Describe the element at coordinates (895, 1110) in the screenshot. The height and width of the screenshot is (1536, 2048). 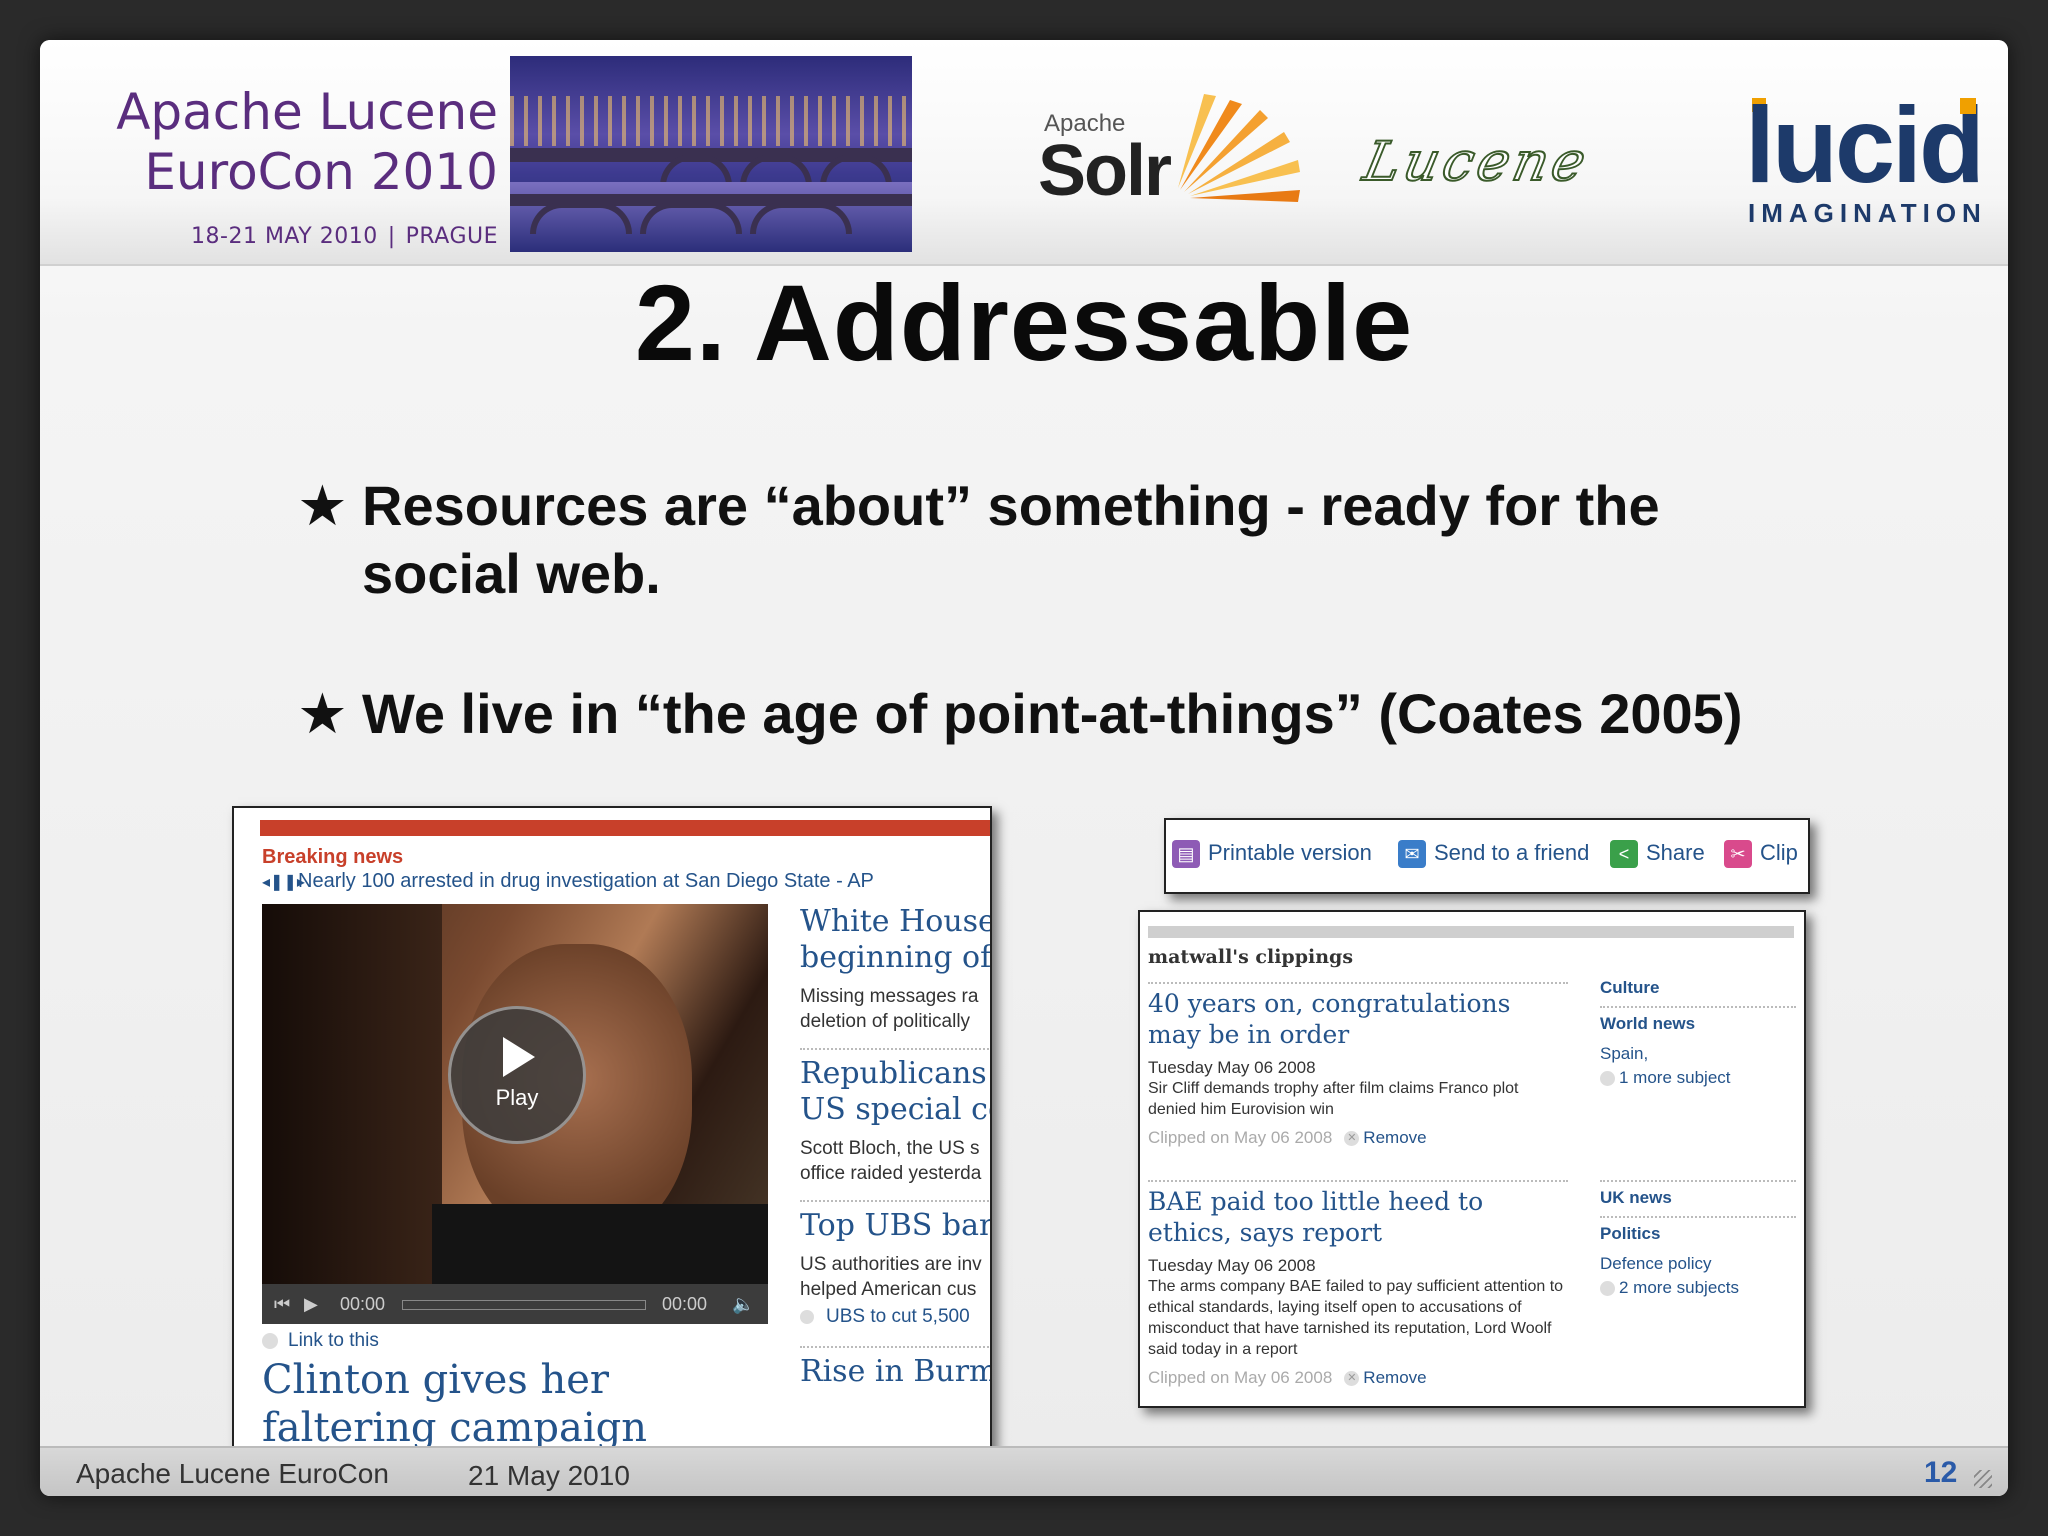
I see `story-headline-line: US special cou` at that location.